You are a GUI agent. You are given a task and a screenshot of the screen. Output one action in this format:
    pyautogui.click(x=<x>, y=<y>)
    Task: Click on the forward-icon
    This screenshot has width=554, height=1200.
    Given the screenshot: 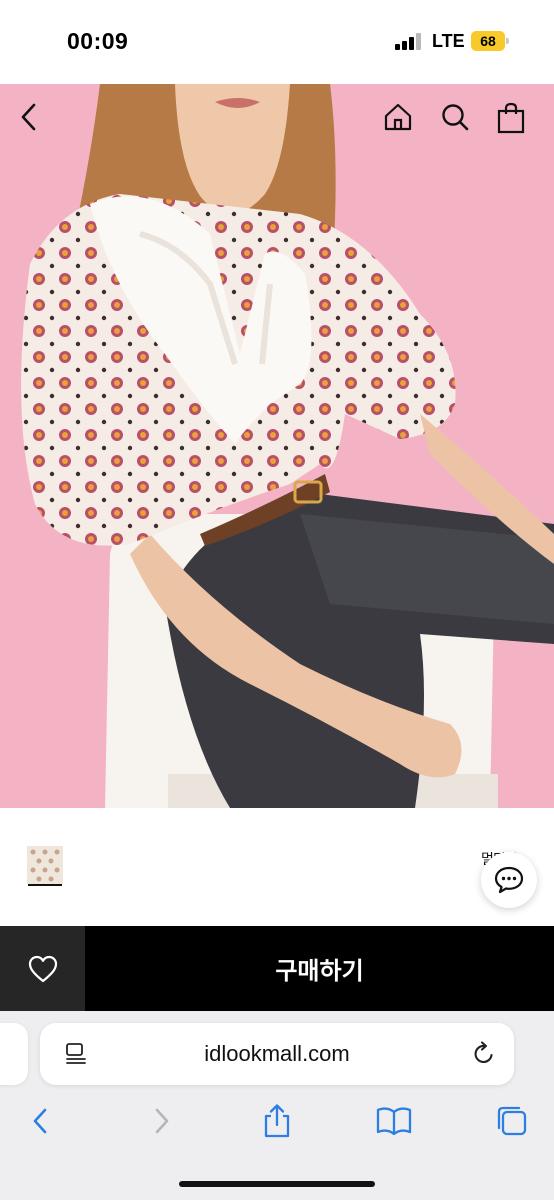 What is the action you would take?
    pyautogui.click(x=162, y=1121)
    